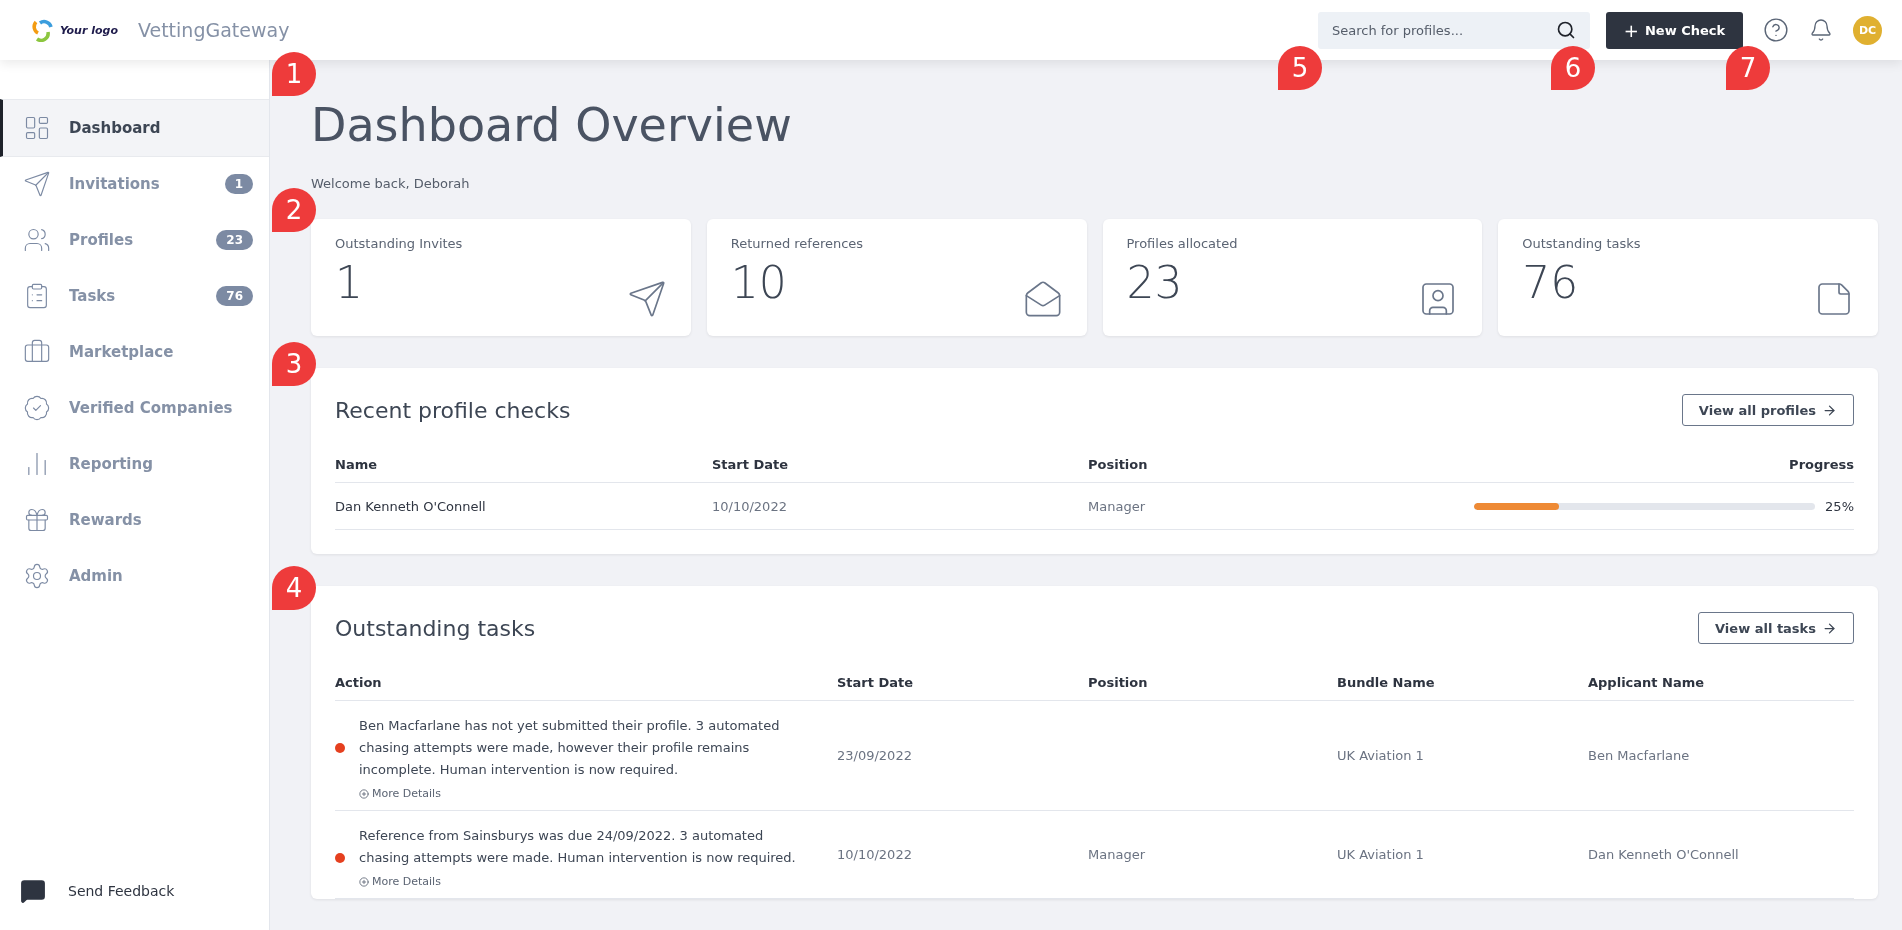 This screenshot has height=930, width=1902. What do you see at coordinates (134, 520) in the screenshot?
I see `sidebar-item: Rewards` at bounding box center [134, 520].